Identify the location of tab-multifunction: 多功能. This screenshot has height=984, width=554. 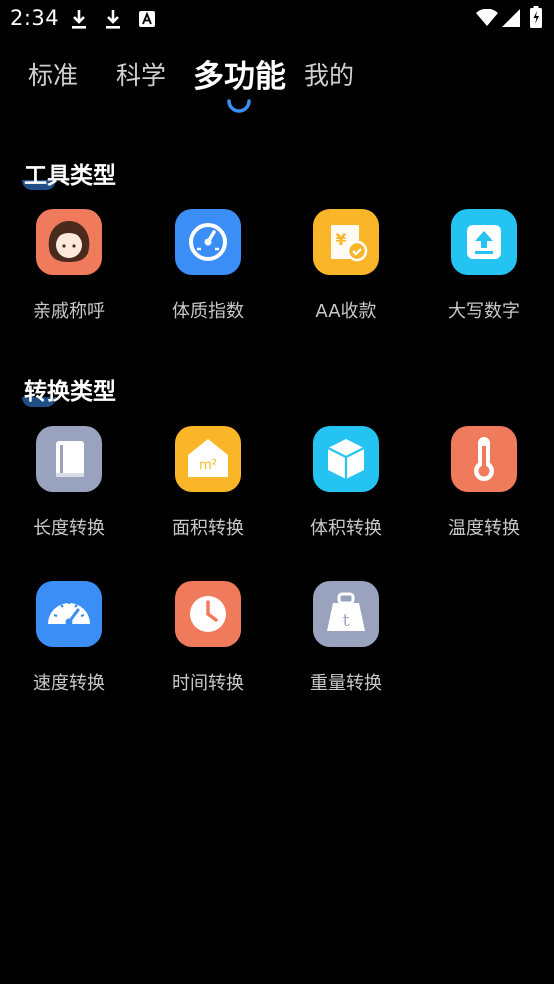
(239, 73).